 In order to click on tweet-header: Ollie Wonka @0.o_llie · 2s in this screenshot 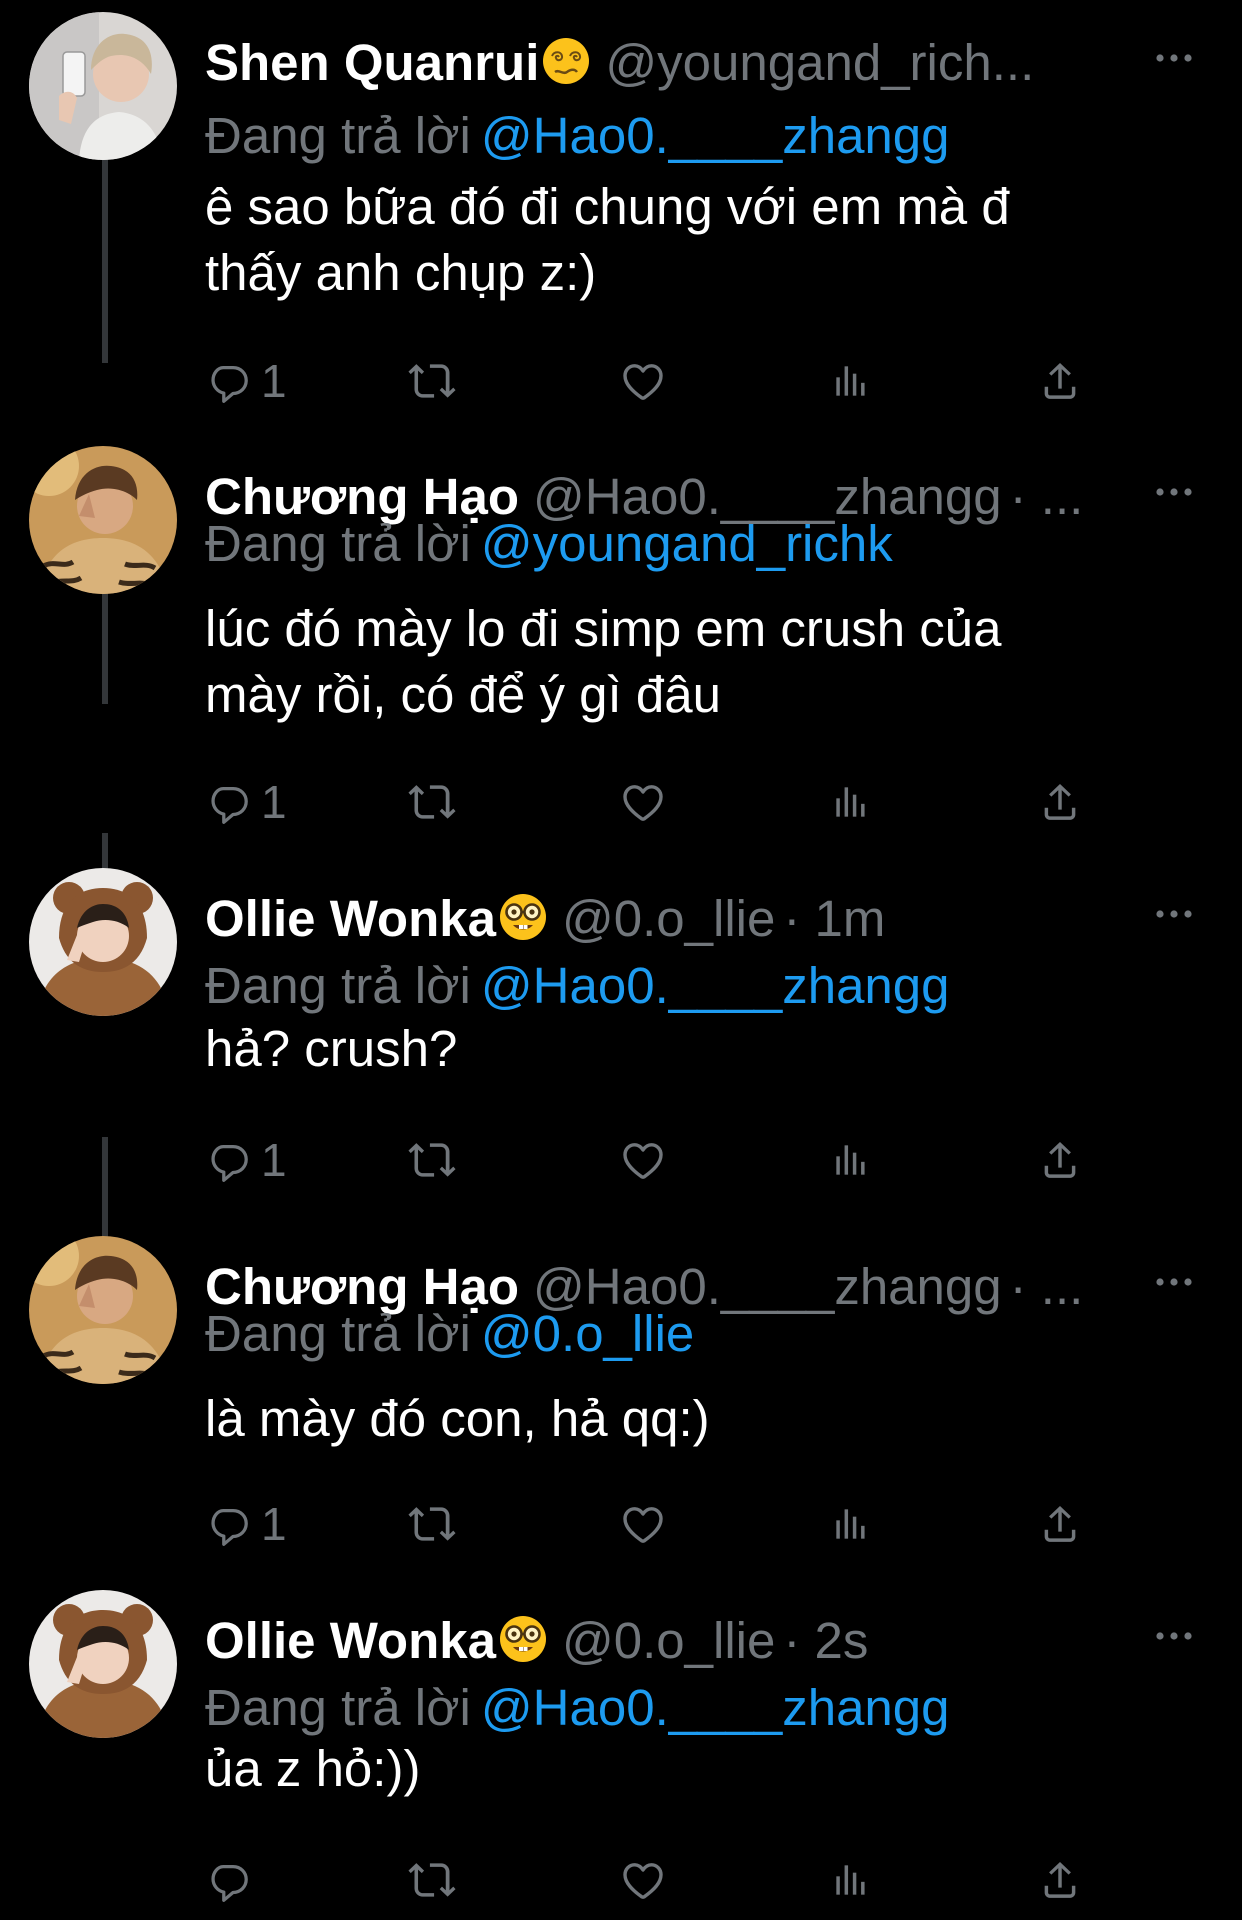, I will do `click(673, 1641)`.